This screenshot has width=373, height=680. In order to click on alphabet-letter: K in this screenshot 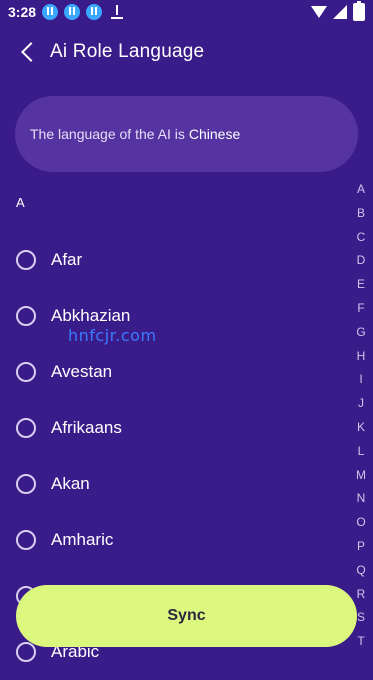, I will do `click(361, 428)`.